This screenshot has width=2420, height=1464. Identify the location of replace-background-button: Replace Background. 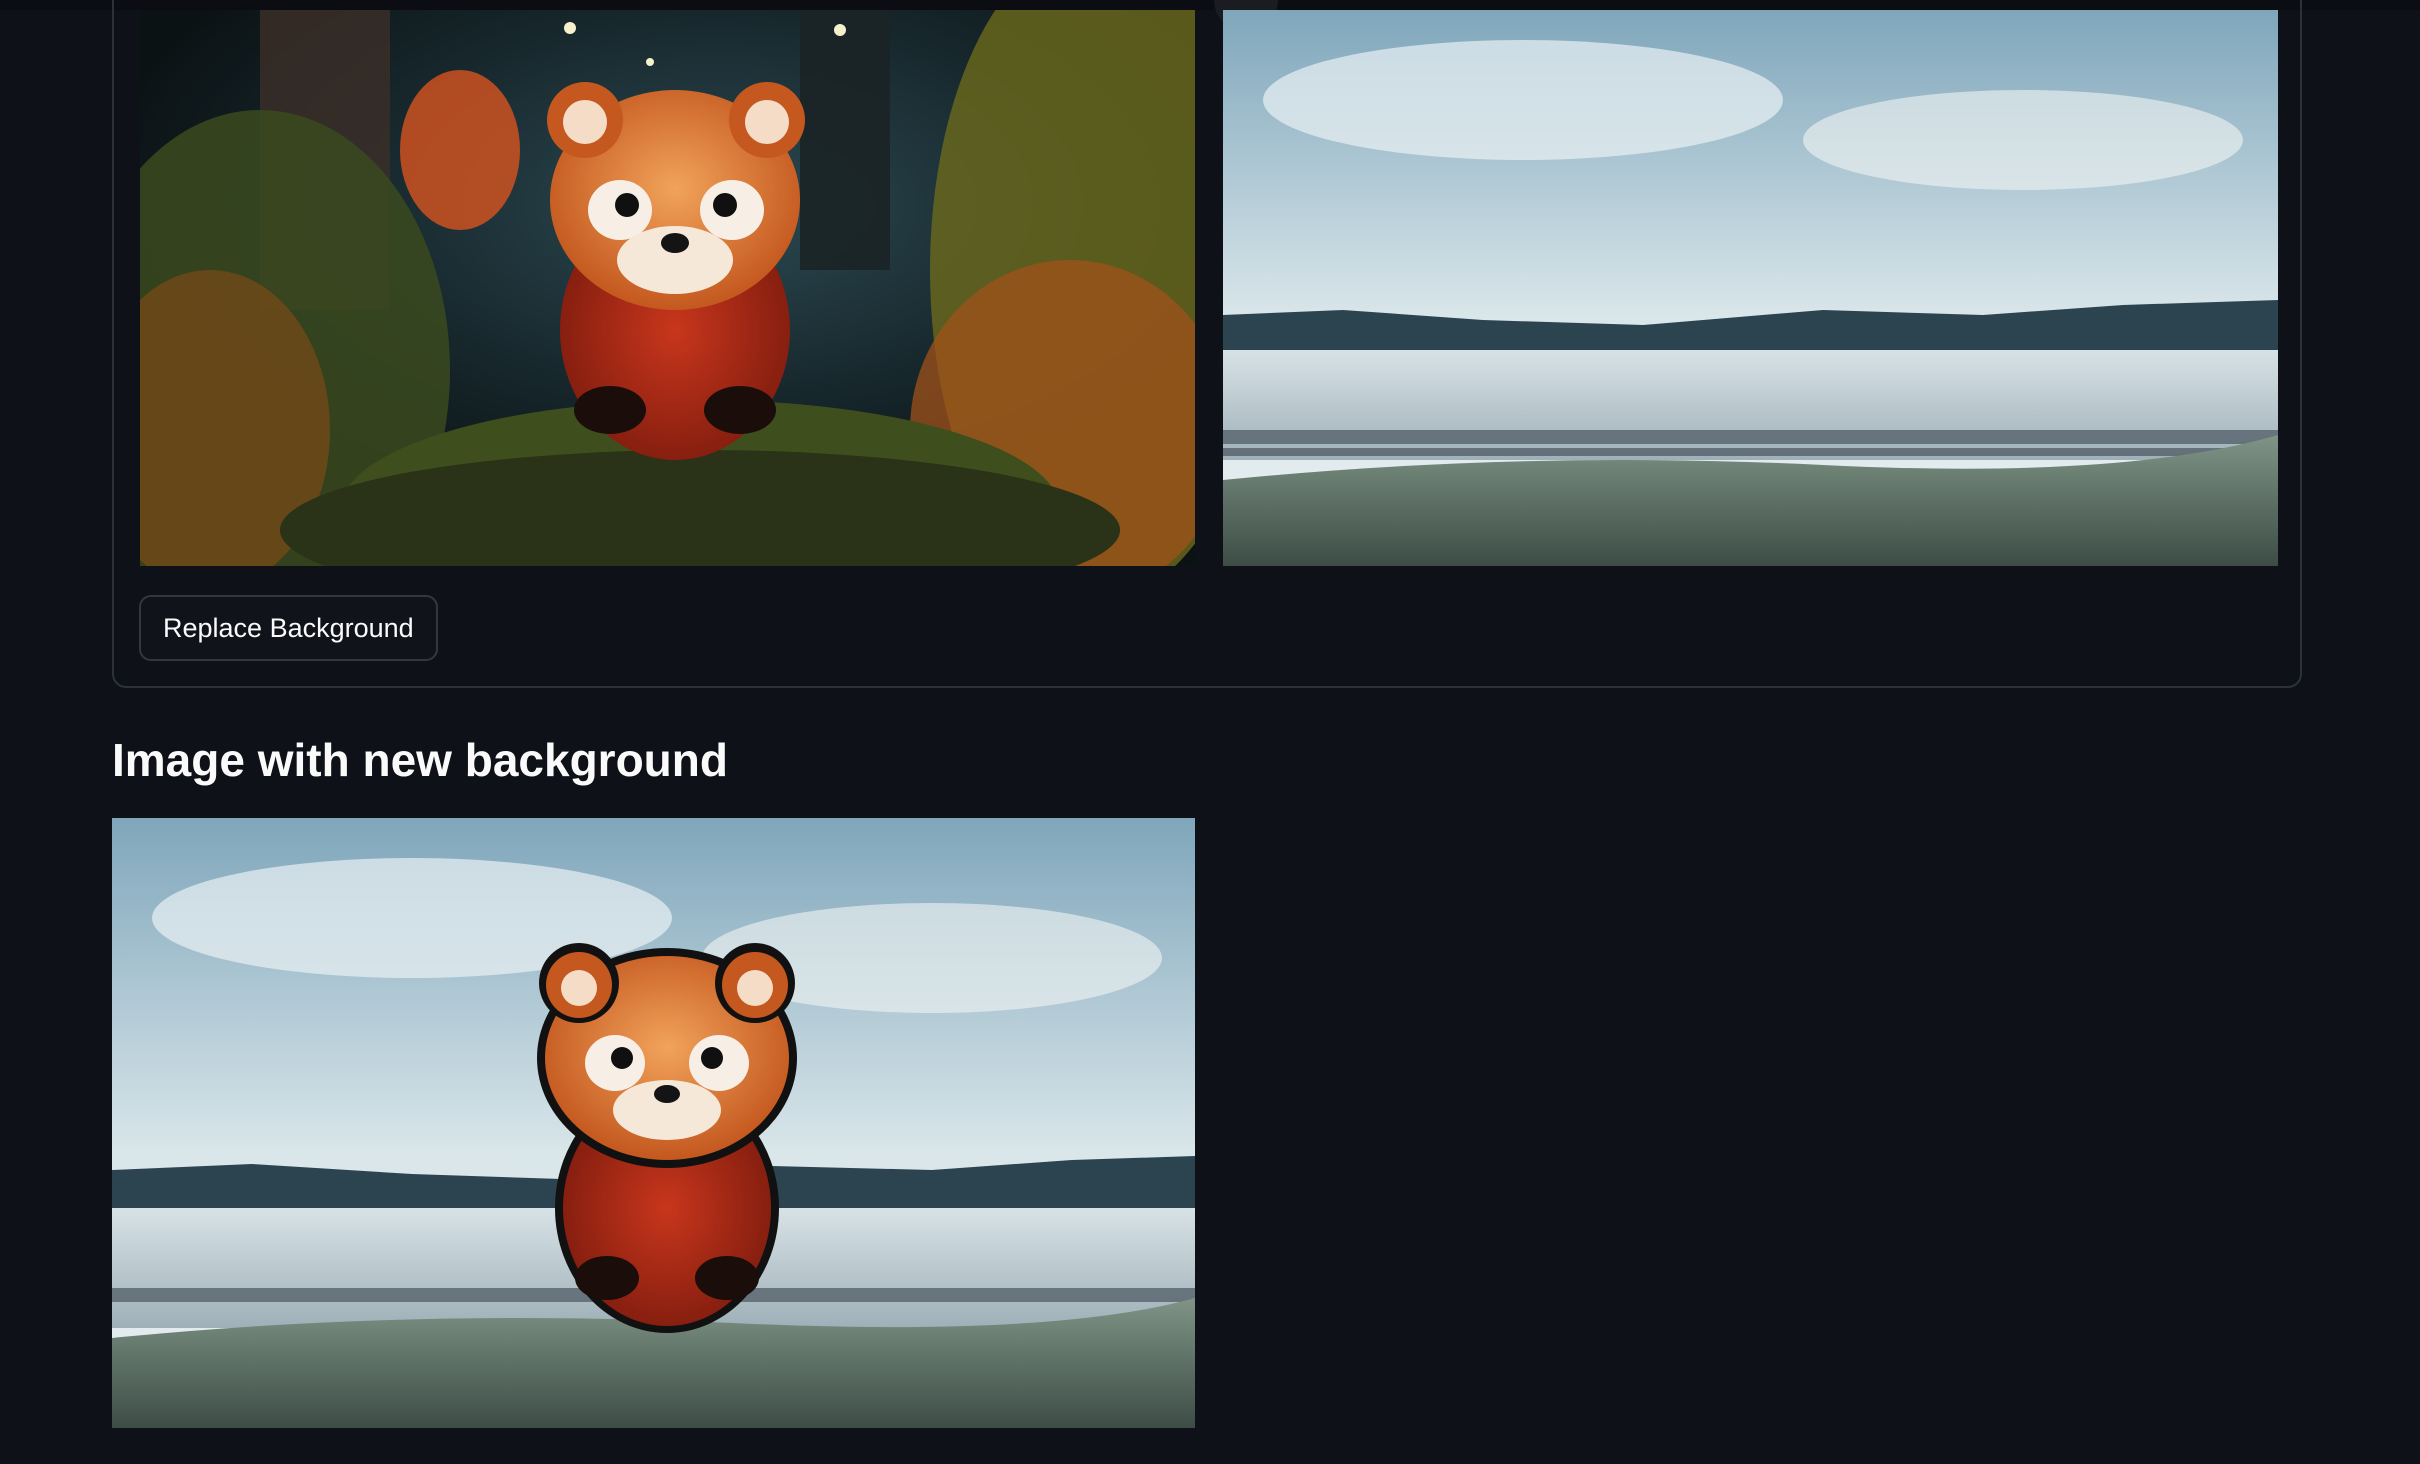
(288, 628).